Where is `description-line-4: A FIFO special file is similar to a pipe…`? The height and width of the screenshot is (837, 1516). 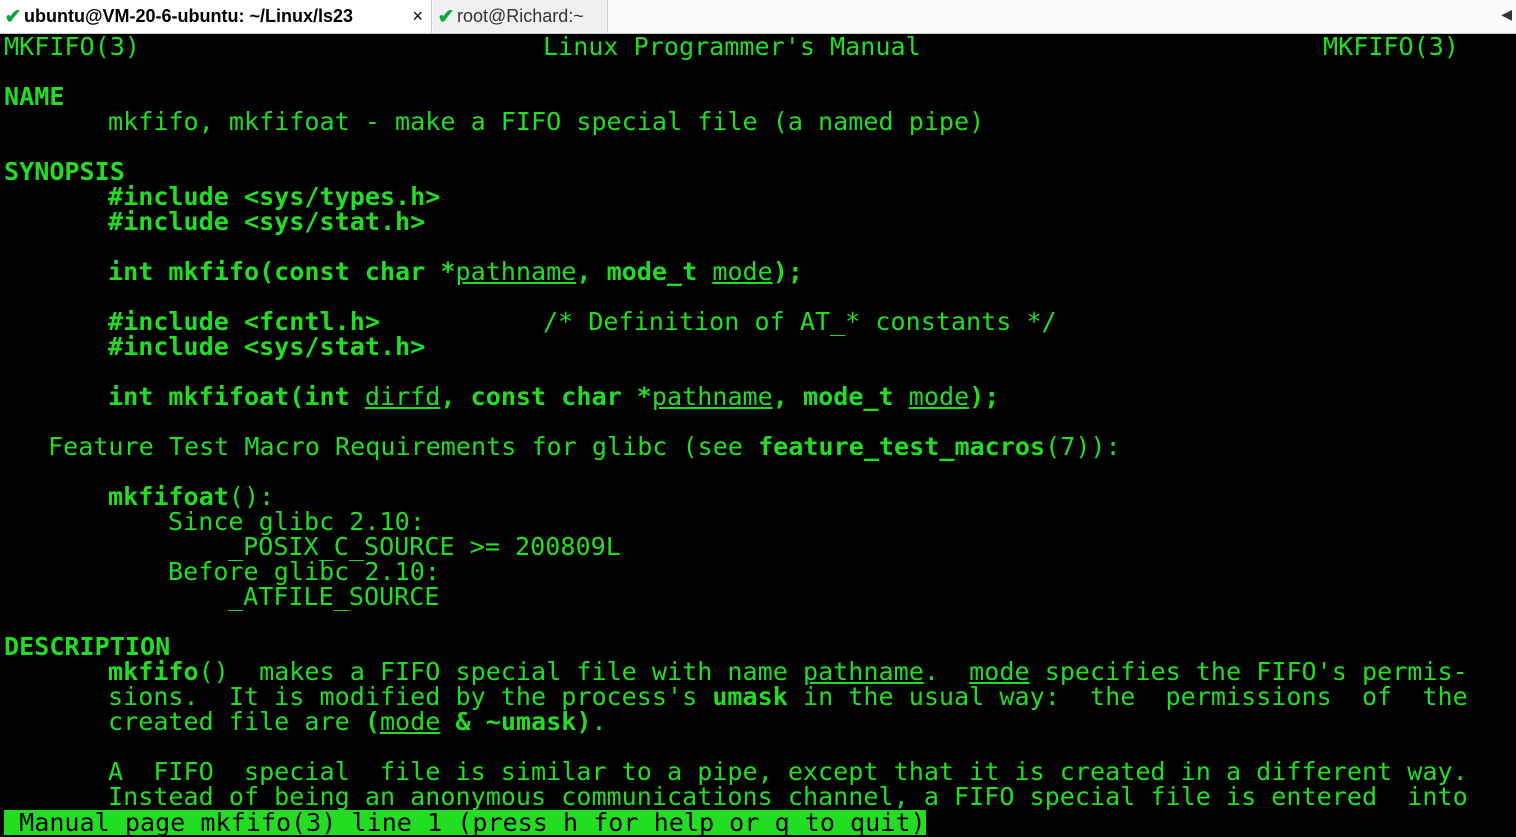
description-line-4: A FIFO special file is similar to a pipe… is located at coordinates (788, 771).